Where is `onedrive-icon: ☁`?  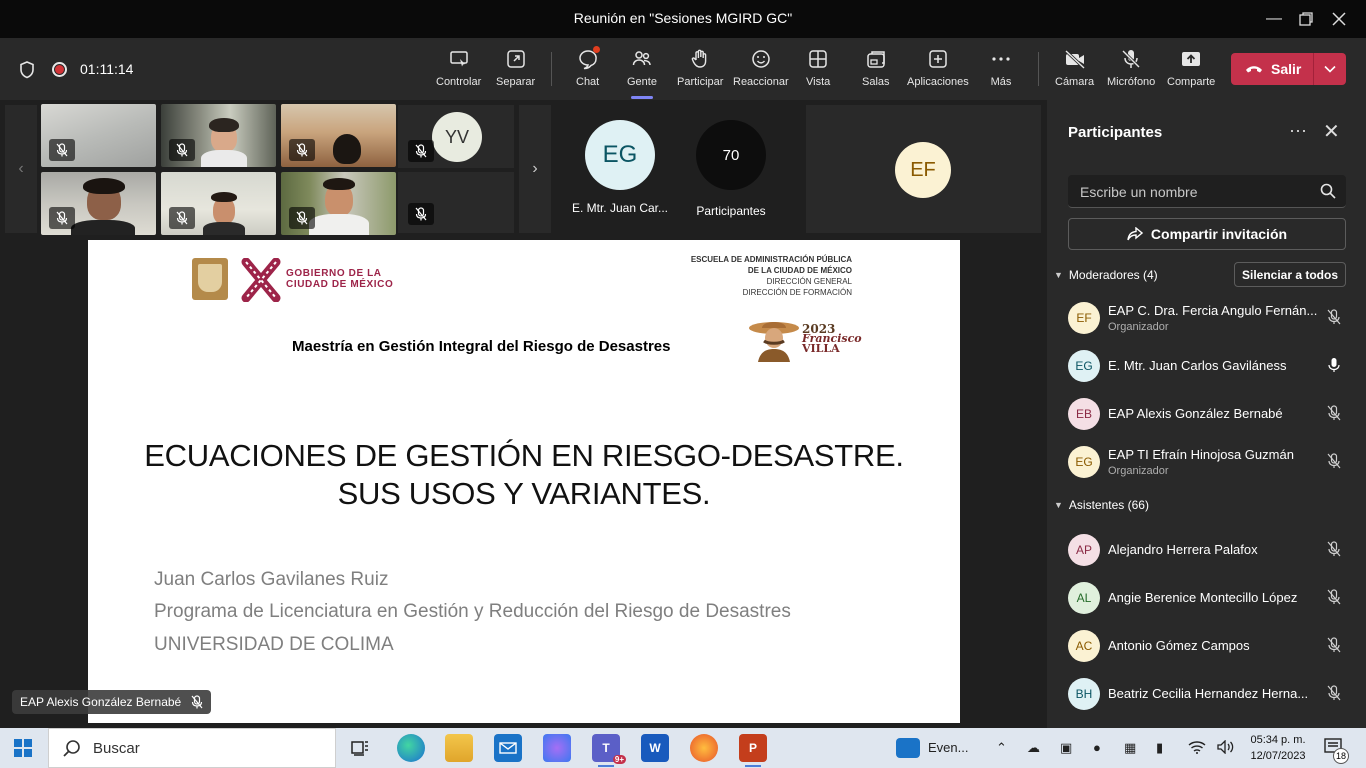
onedrive-icon: ☁ is located at coordinates (1033, 748).